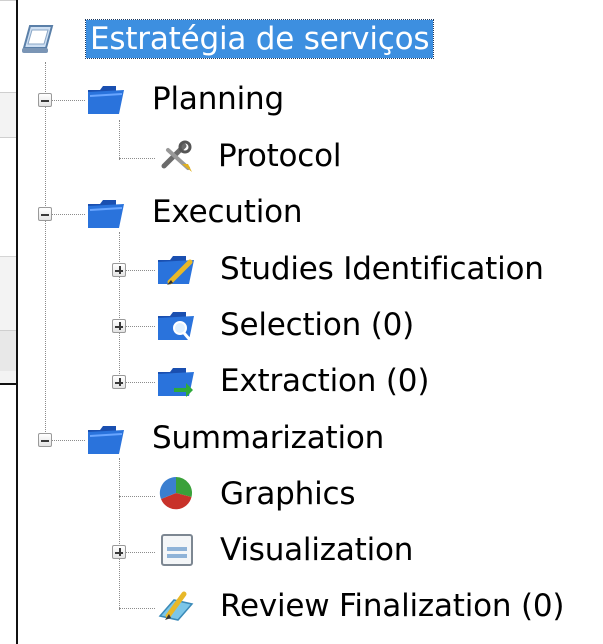 The image size is (603, 644). Describe the element at coordinates (259, 39) in the screenshot. I see `tree-root-label: Estratégia de serviços` at that location.